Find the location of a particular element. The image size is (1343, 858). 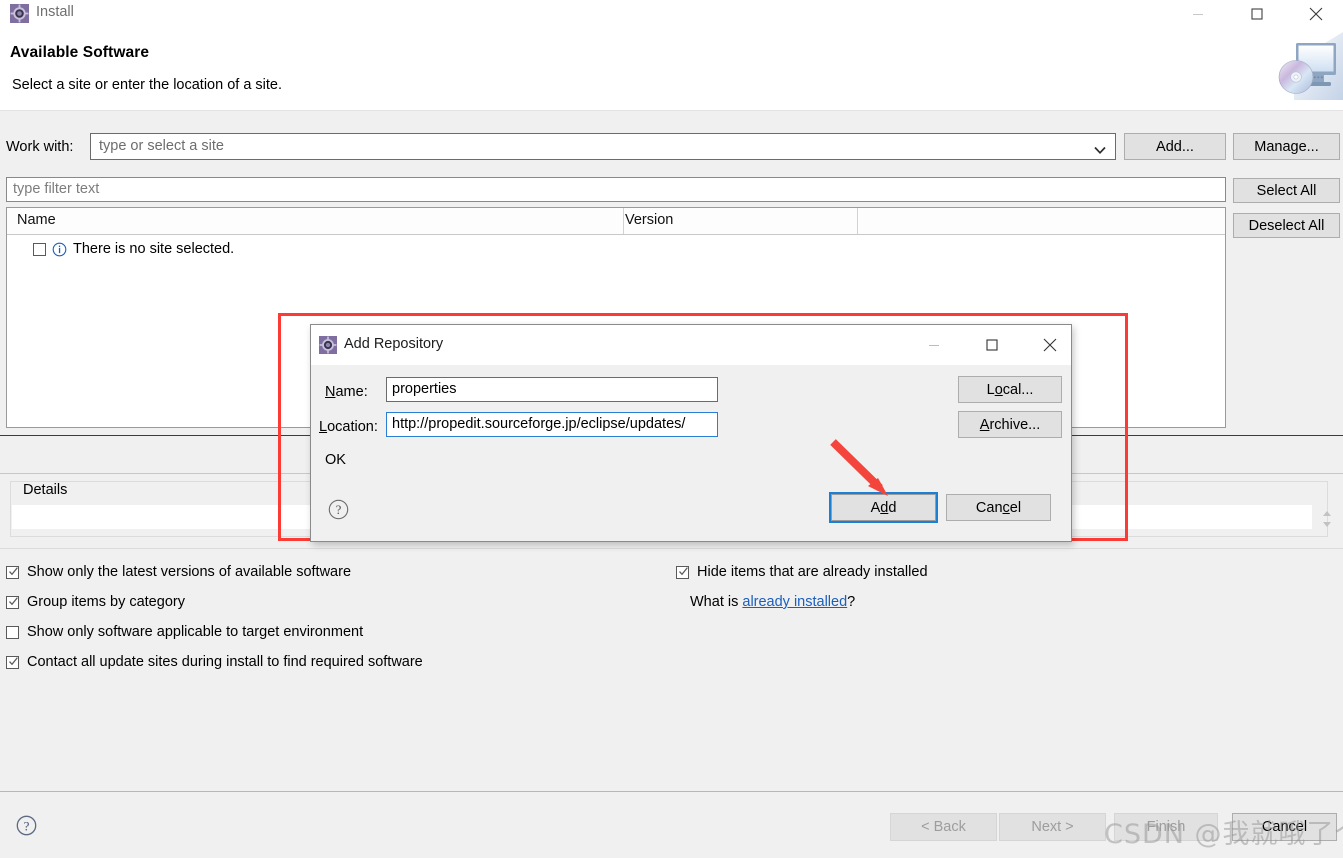

footer-divider is located at coordinates (671, 791).